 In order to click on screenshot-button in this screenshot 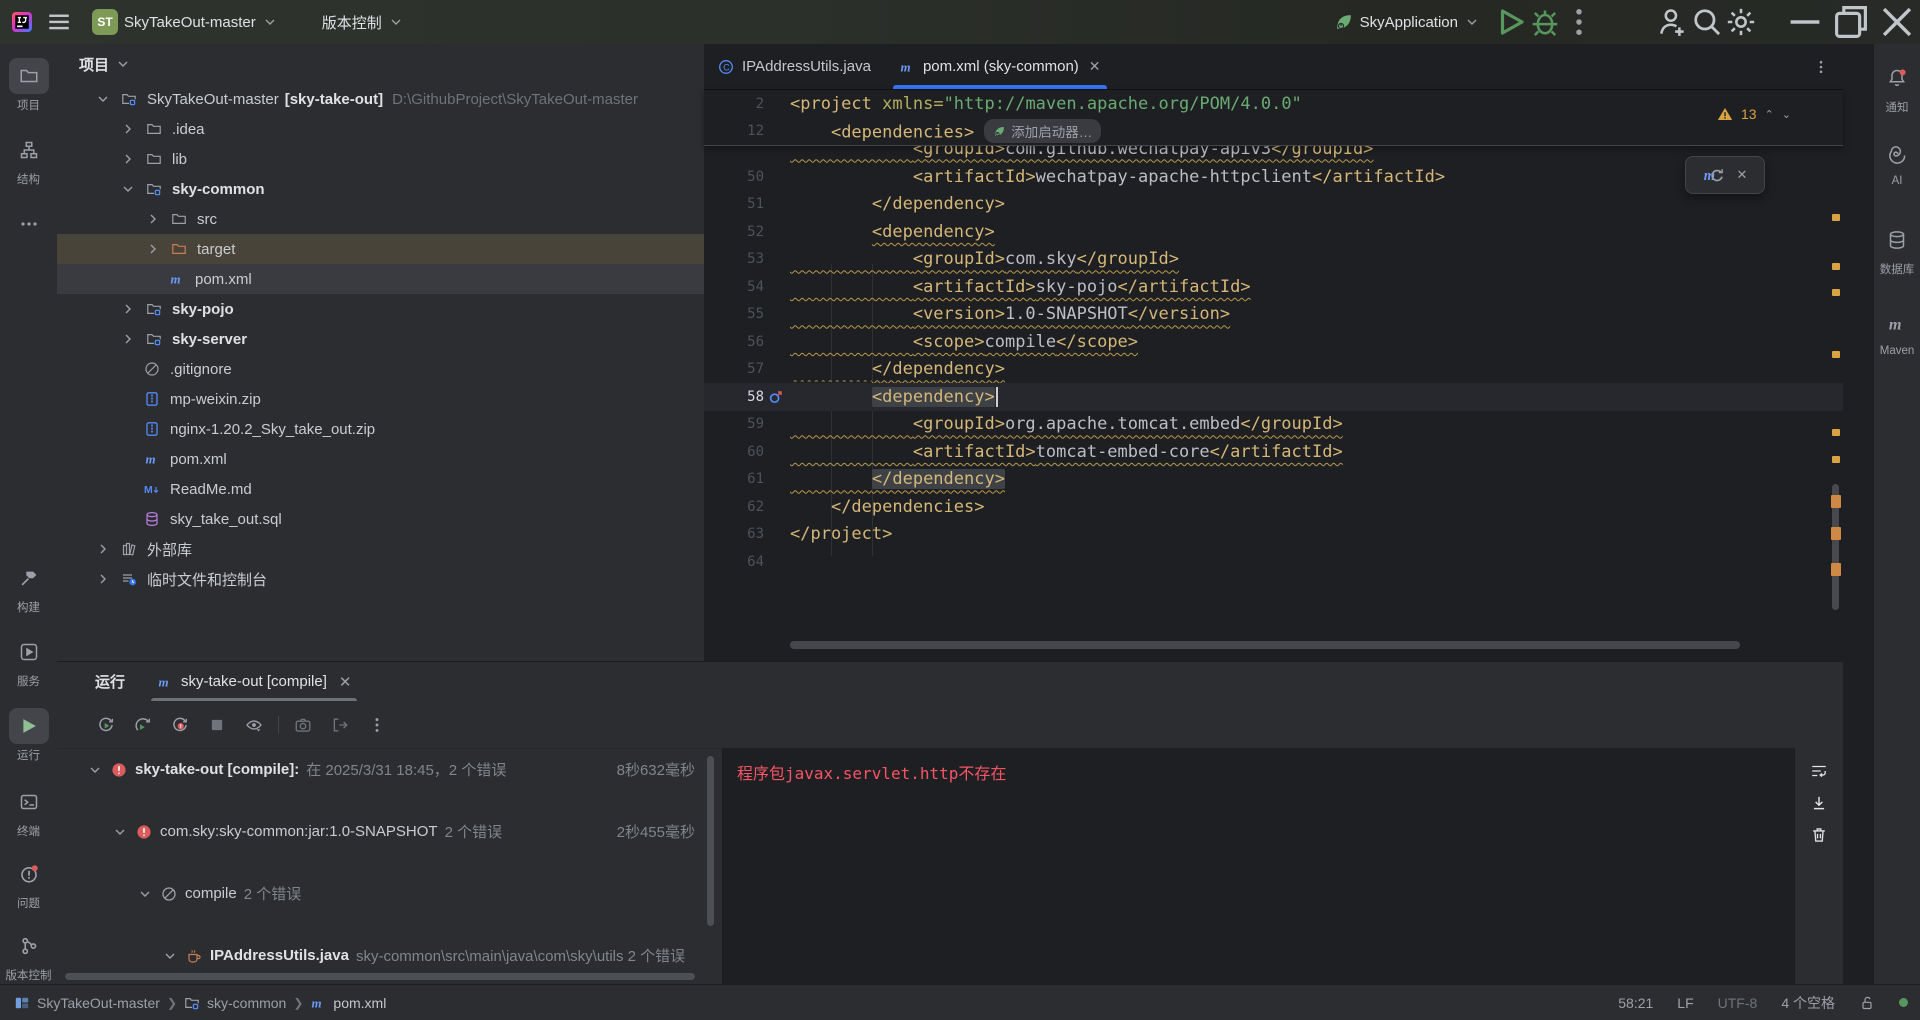, I will do `click(303, 725)`.